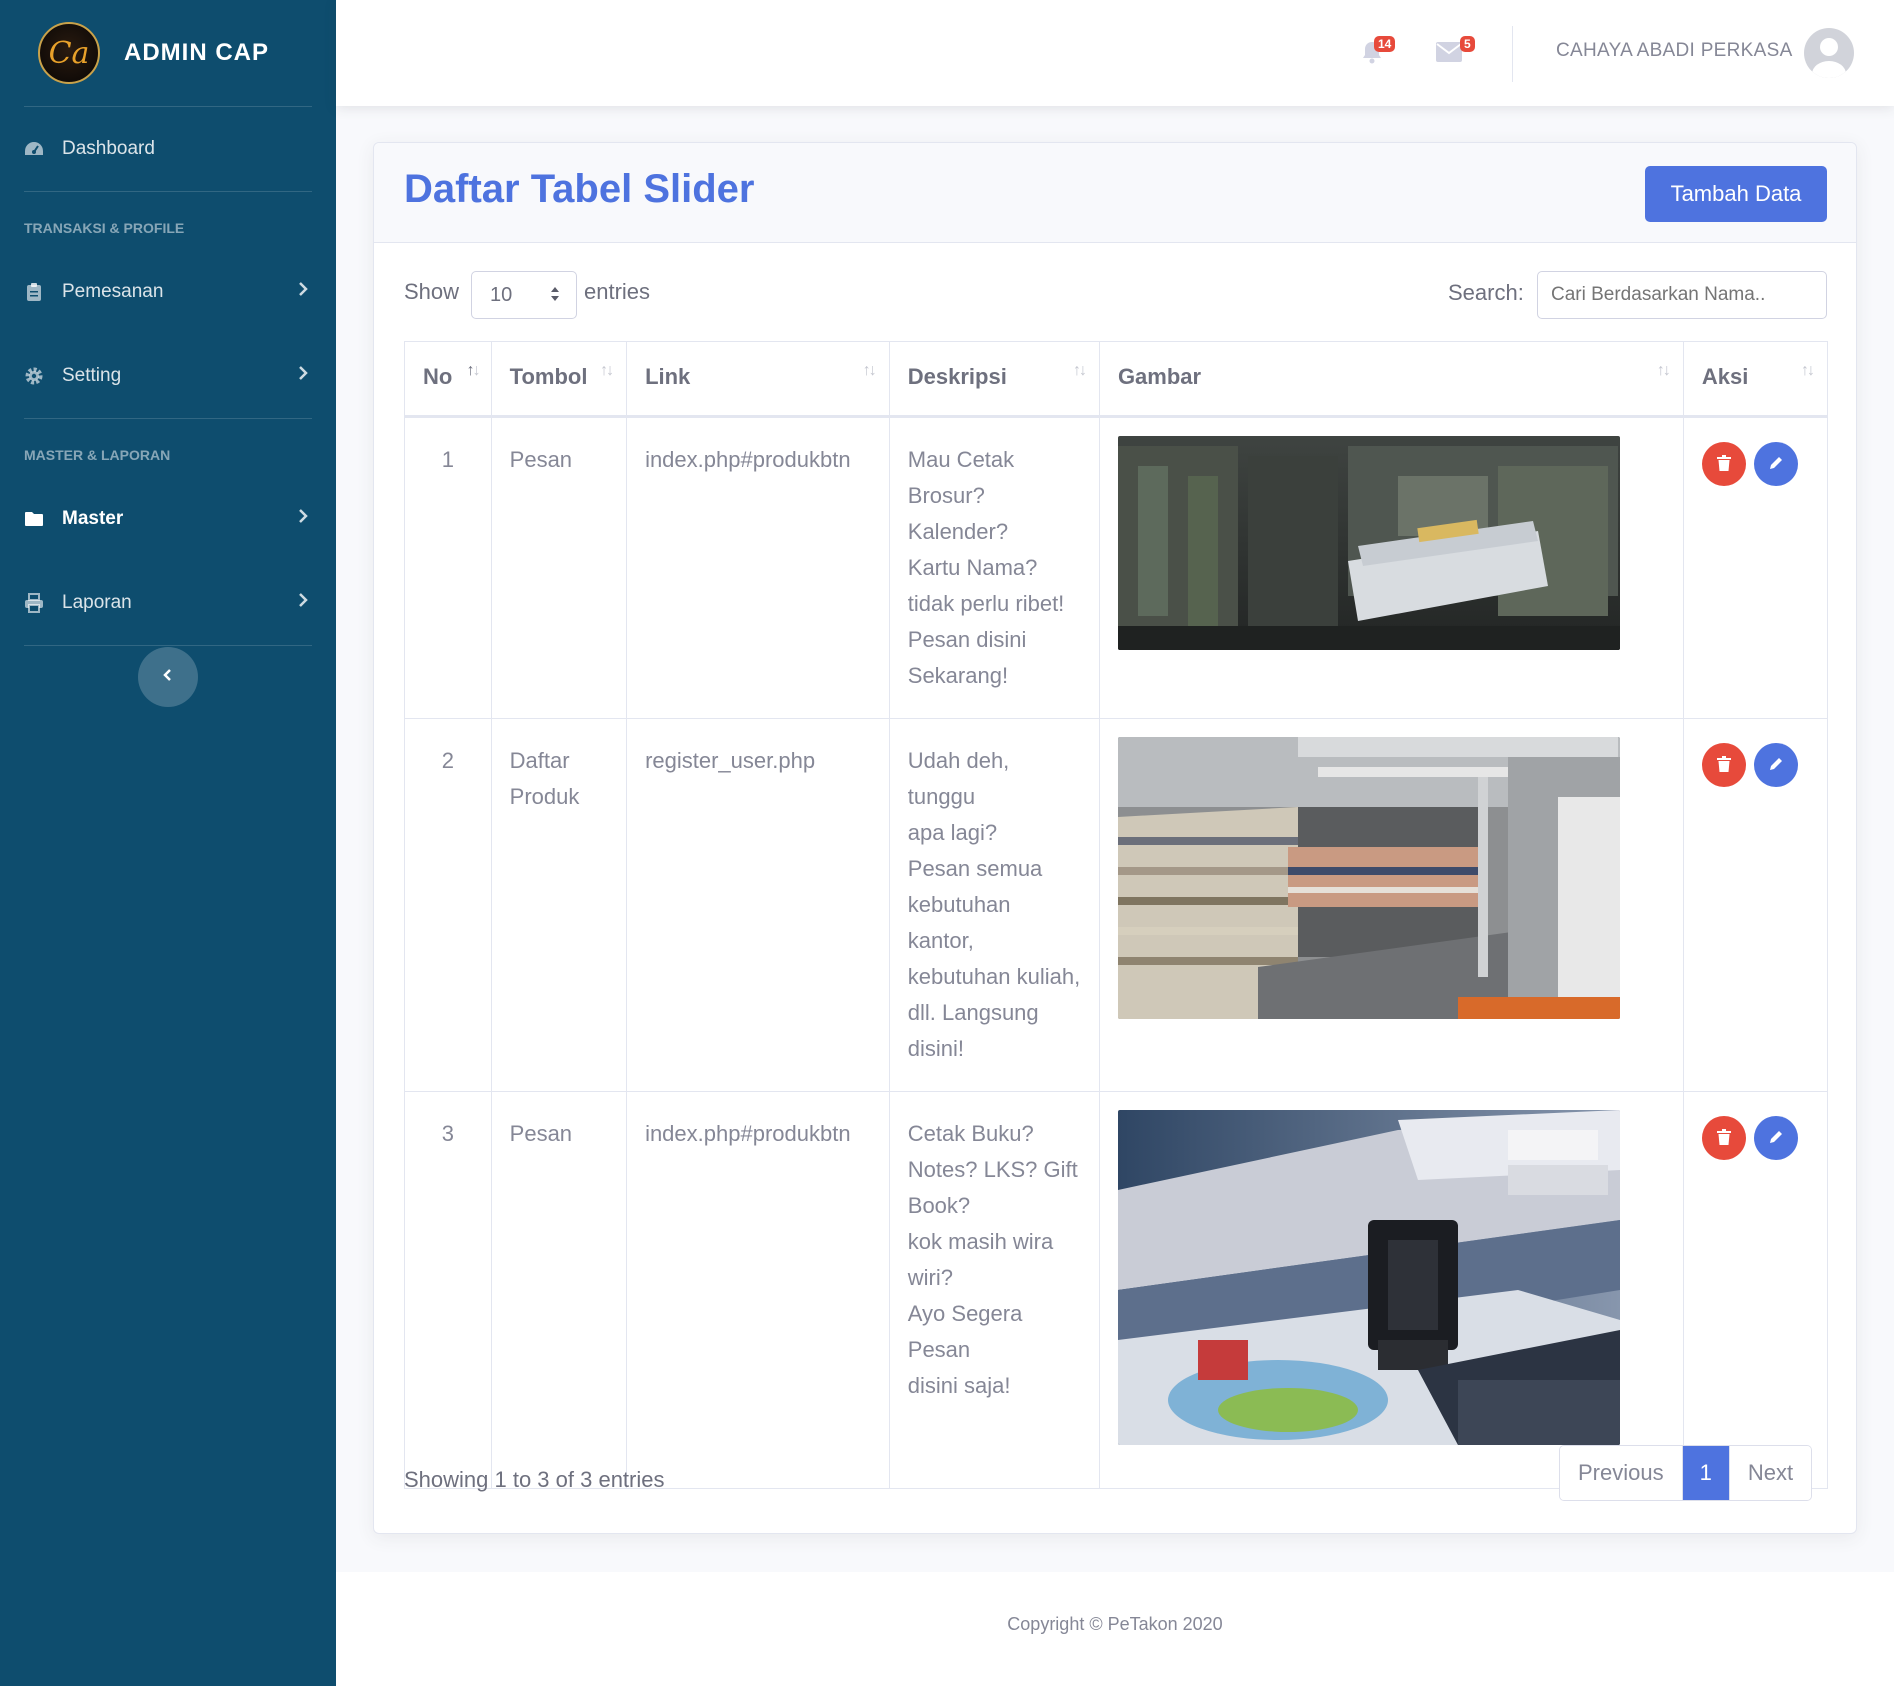 The height and width of the screenshot is (1686, 1894). I want to click on description-line: tidak perlu ribet!, so click(986, 603).